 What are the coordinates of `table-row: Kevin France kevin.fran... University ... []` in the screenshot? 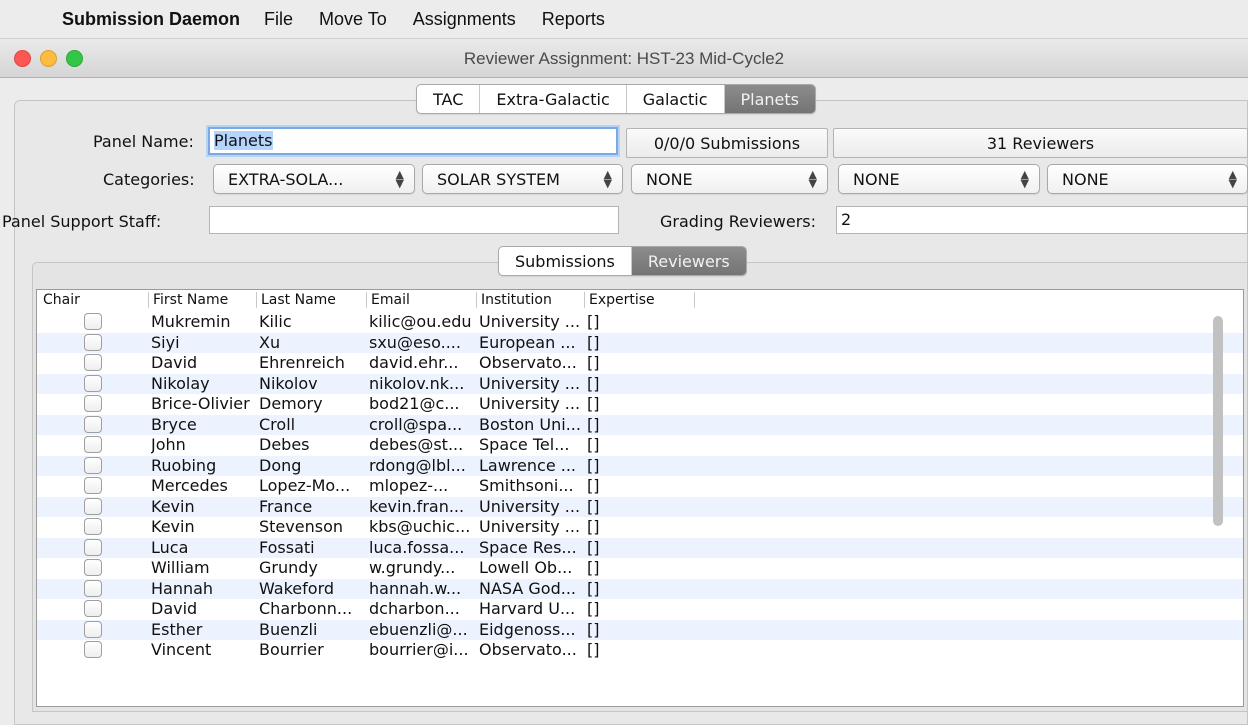 It's located at (640, 506).